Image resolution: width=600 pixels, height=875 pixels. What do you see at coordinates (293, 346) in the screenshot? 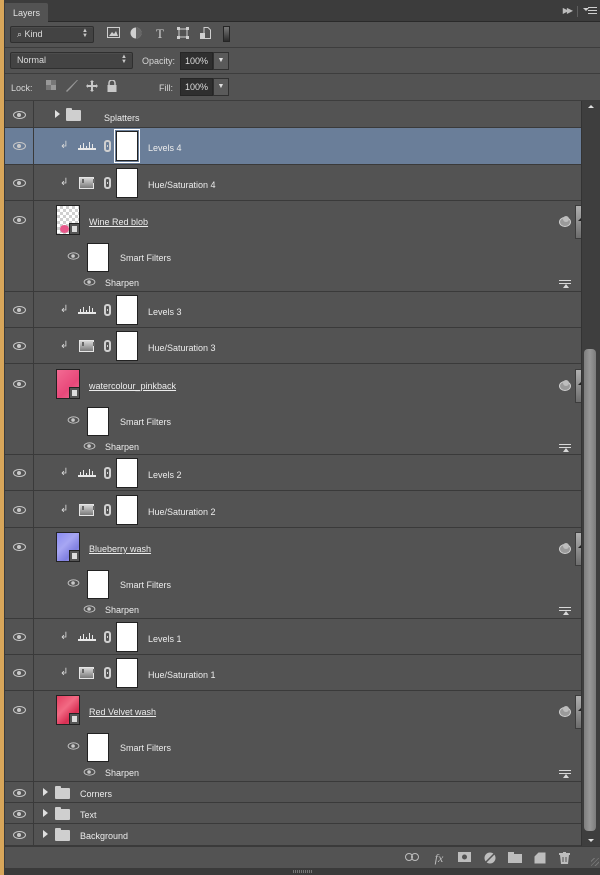
I see `layer-row-adjustment: ↲ Hue/Saturation 3` at bounding box center [293, 346].